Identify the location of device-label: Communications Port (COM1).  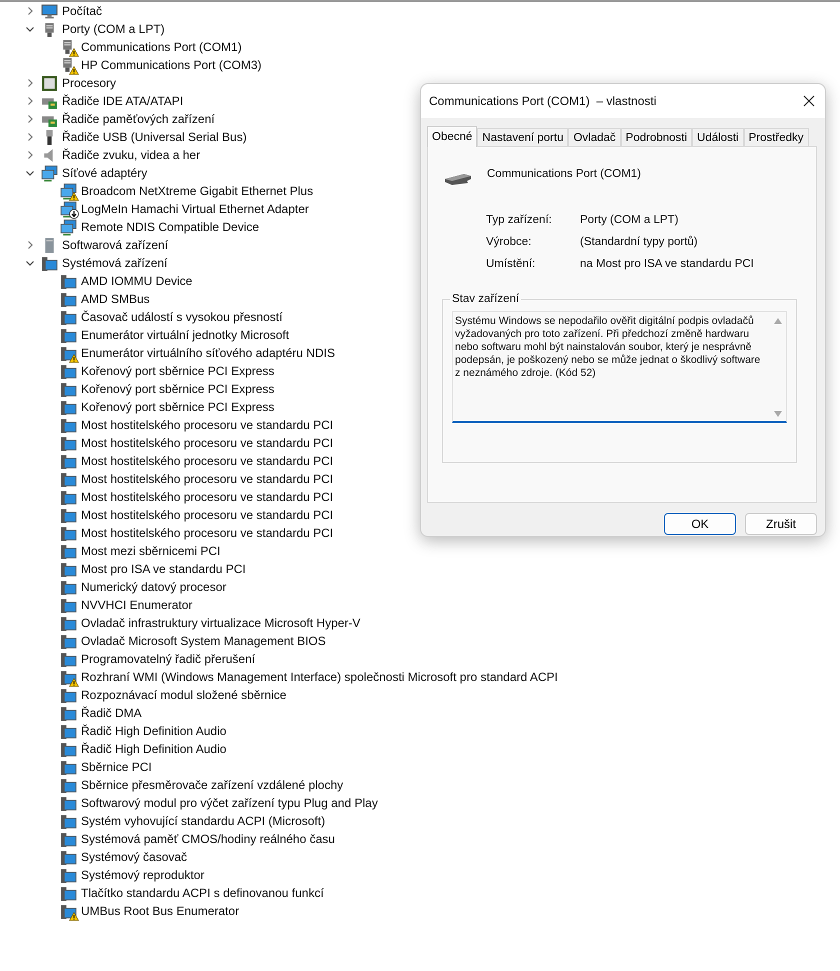
(161, 47).